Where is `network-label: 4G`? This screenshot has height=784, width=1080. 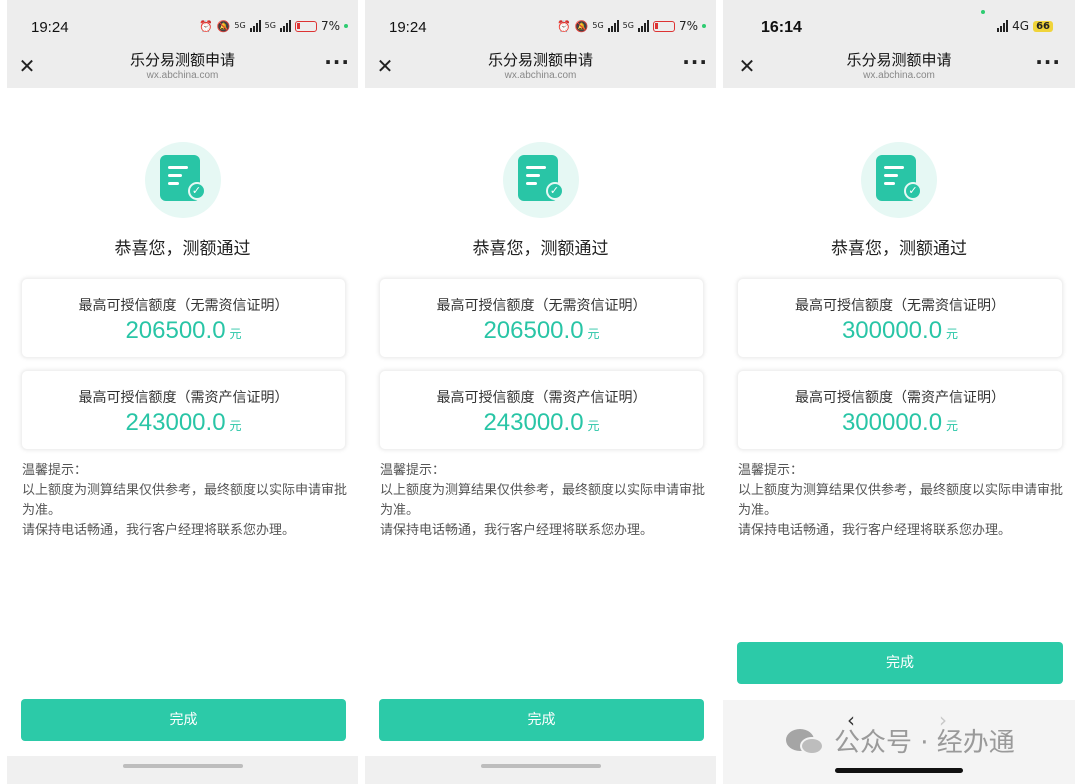 network-label: 4G is located at coordinates (1021, 26).